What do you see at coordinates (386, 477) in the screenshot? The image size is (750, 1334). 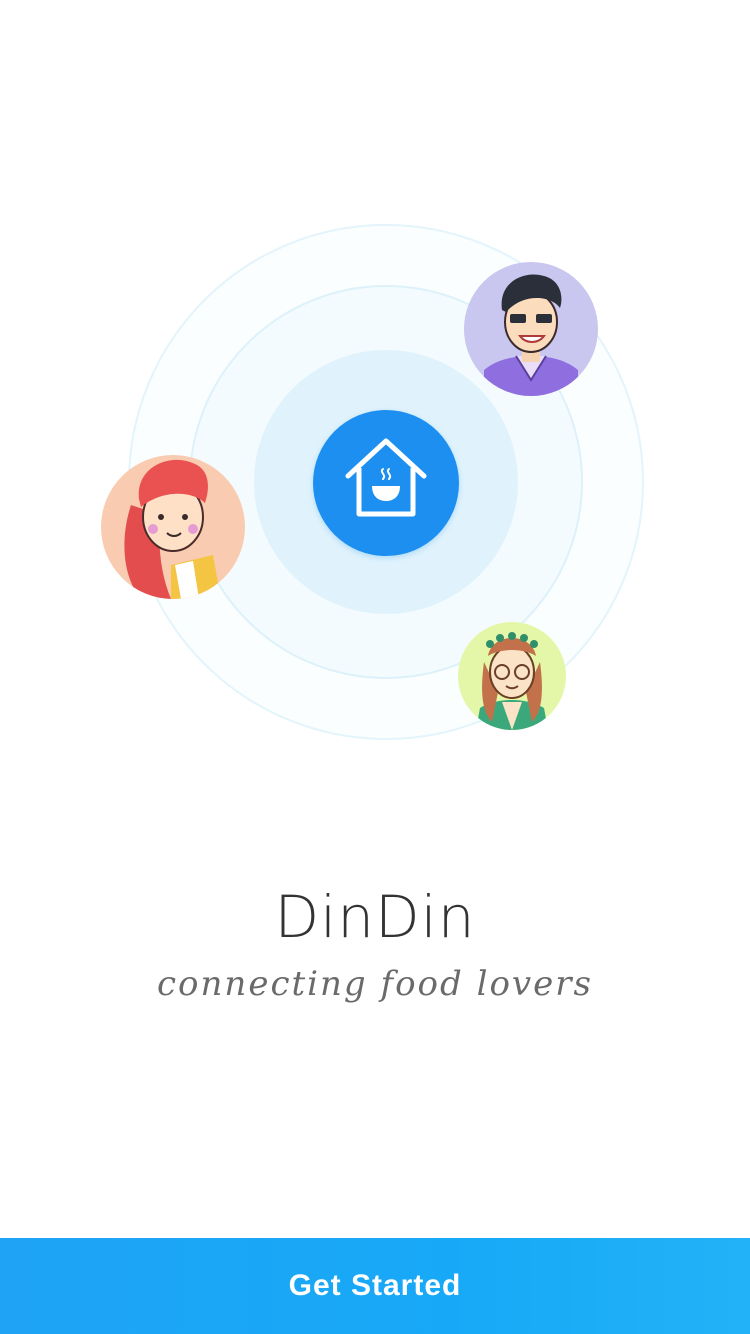 I see `house-with-bowl-icon` at bounding box center [386, 477].